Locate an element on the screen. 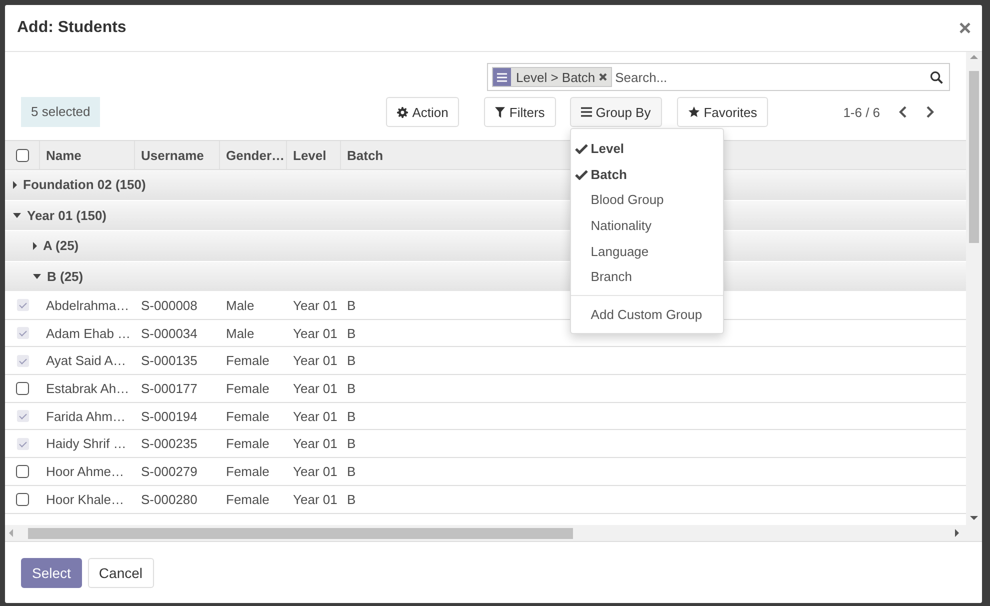 The height and width of the screenshot is (606, 990). table-cell-text: S-000280 is located at coordinates (169, 499).